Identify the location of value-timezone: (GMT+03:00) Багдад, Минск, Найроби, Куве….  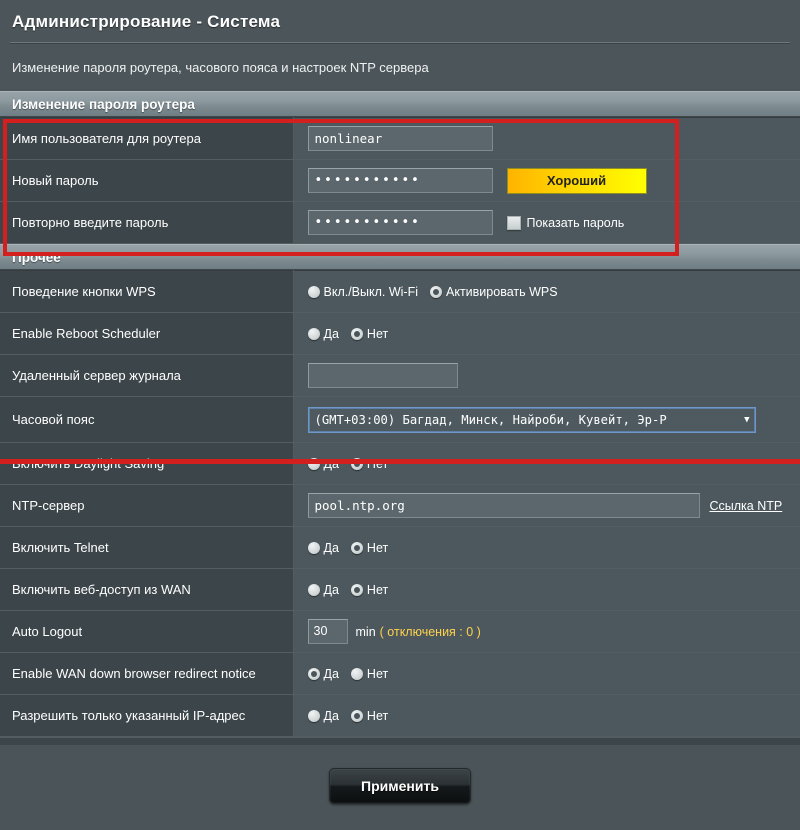
(546, 419).